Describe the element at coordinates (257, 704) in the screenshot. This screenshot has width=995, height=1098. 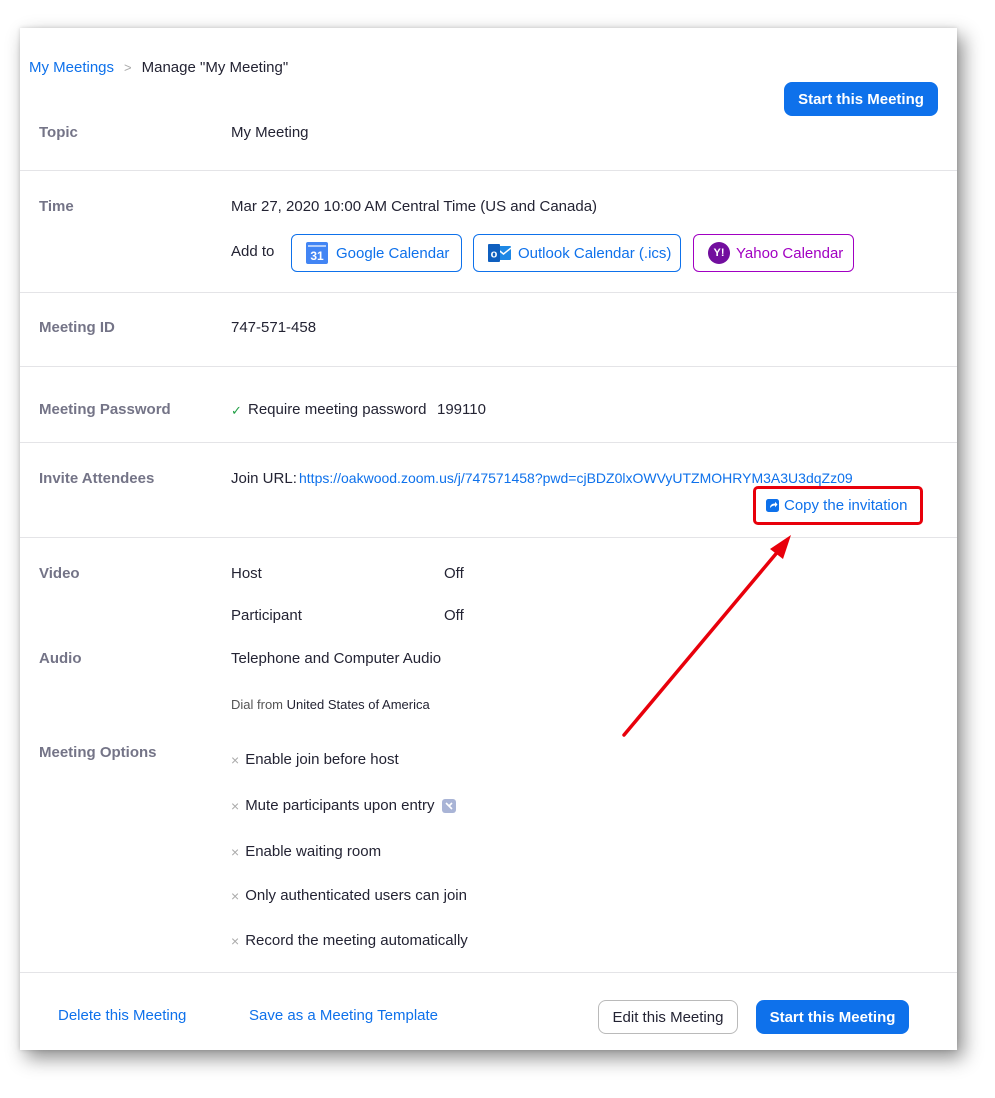
I see `dial-from-label: Dial from` at that location.